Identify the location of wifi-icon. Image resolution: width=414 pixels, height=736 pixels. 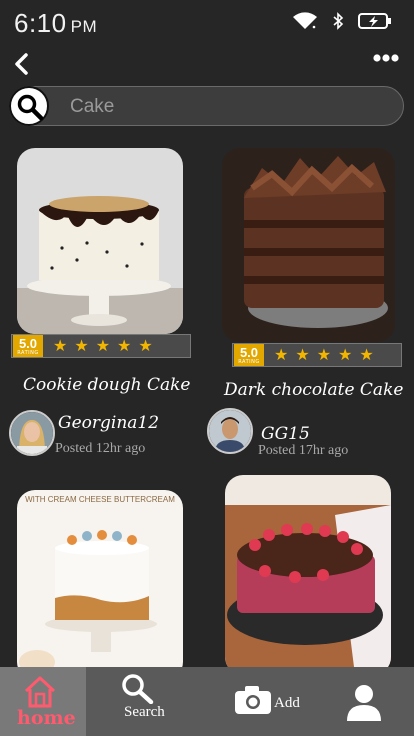
(305, 23).